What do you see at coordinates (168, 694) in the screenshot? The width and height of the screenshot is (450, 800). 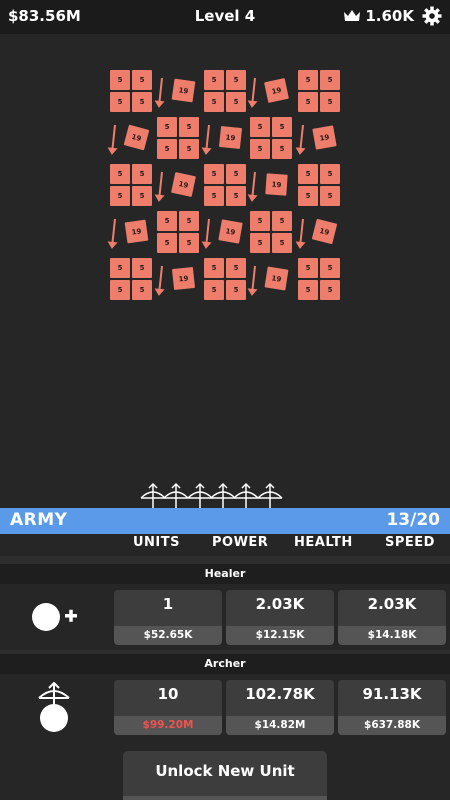 I see `stat-value: 10` at bounding box center [168, 694].